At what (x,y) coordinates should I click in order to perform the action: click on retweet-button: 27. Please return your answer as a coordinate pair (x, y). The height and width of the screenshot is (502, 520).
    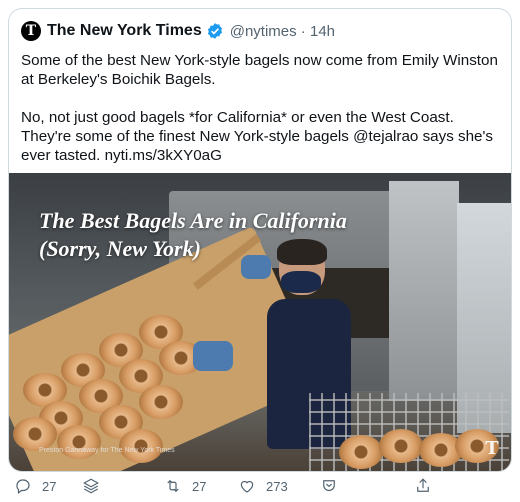
    Looking at the image, I should click on (185, 486).